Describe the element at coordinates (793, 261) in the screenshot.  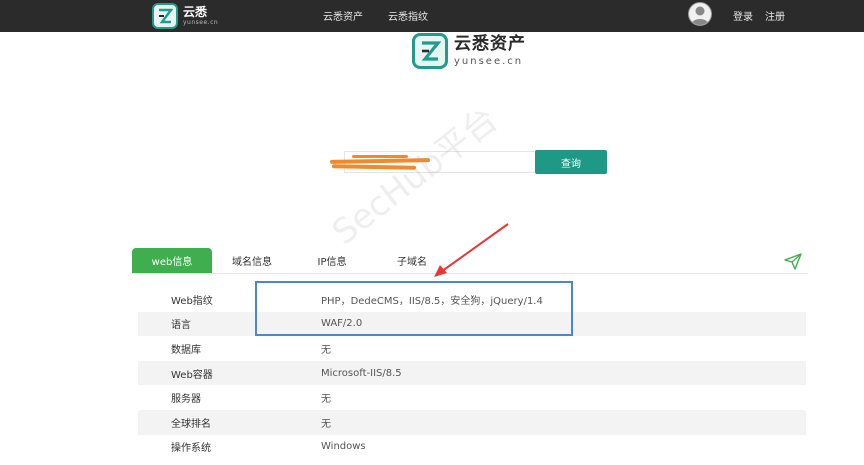
I see `paper-plane-icon` at that location.